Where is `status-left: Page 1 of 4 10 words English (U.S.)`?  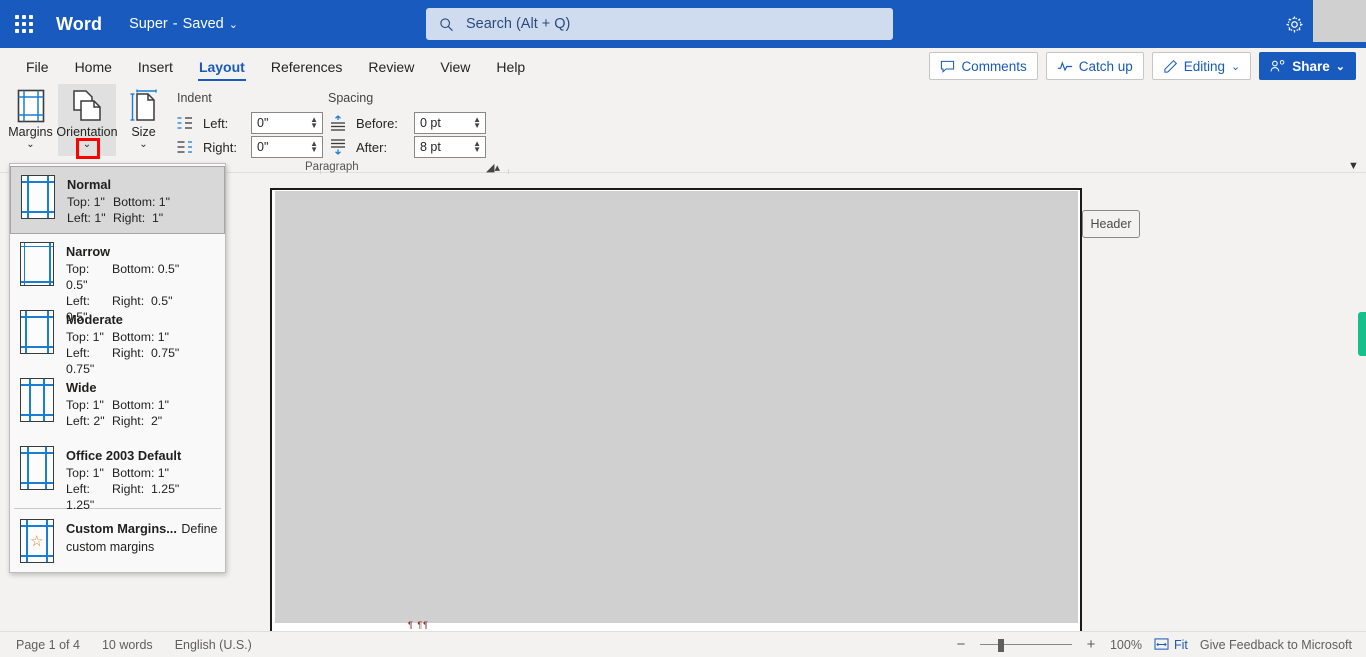 status-left: Page 1 of 4 10 words English (U.S.) is located at coordinates (134, 645).